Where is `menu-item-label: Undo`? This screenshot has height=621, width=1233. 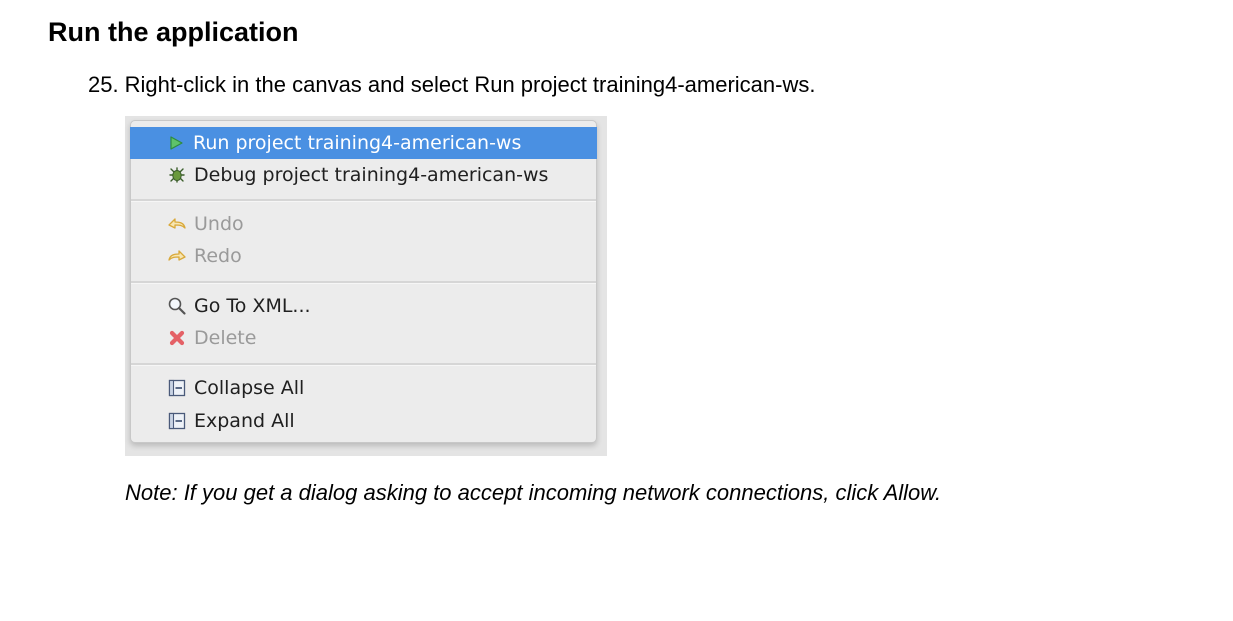
menu-item-label: Undo is located at coordinates (219, 224).